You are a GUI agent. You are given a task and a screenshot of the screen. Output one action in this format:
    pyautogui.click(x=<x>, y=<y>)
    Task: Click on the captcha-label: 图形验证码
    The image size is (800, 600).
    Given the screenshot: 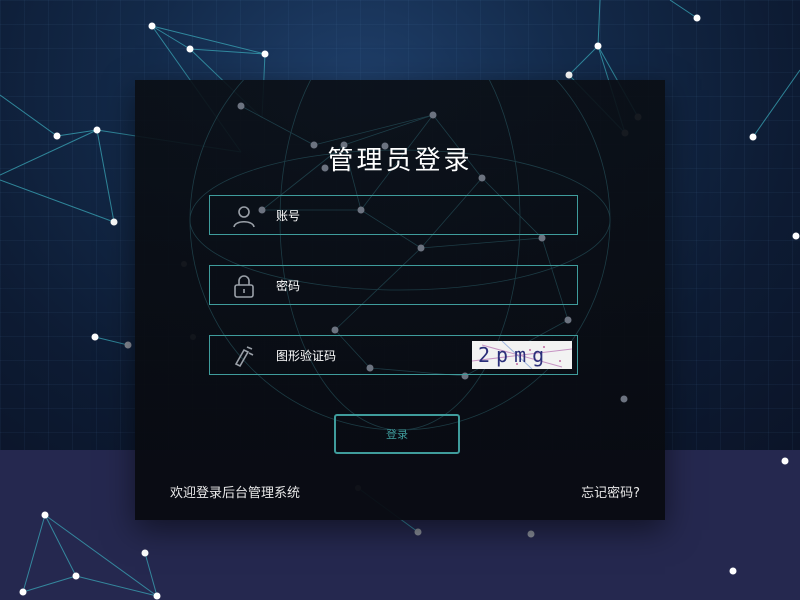 What is the action you would take?
    pyautogui.click(x=306, y=356)
    